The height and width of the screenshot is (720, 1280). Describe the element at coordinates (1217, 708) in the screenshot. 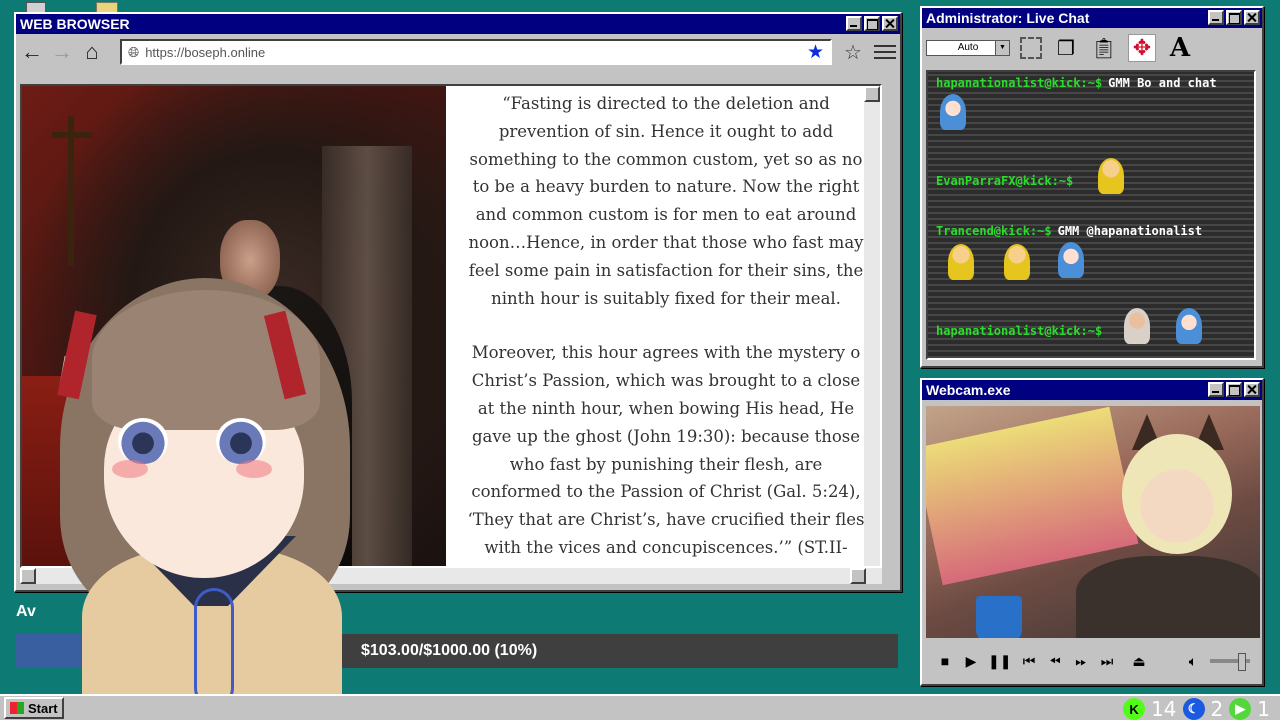

I see `moon-count: 2` at that location.